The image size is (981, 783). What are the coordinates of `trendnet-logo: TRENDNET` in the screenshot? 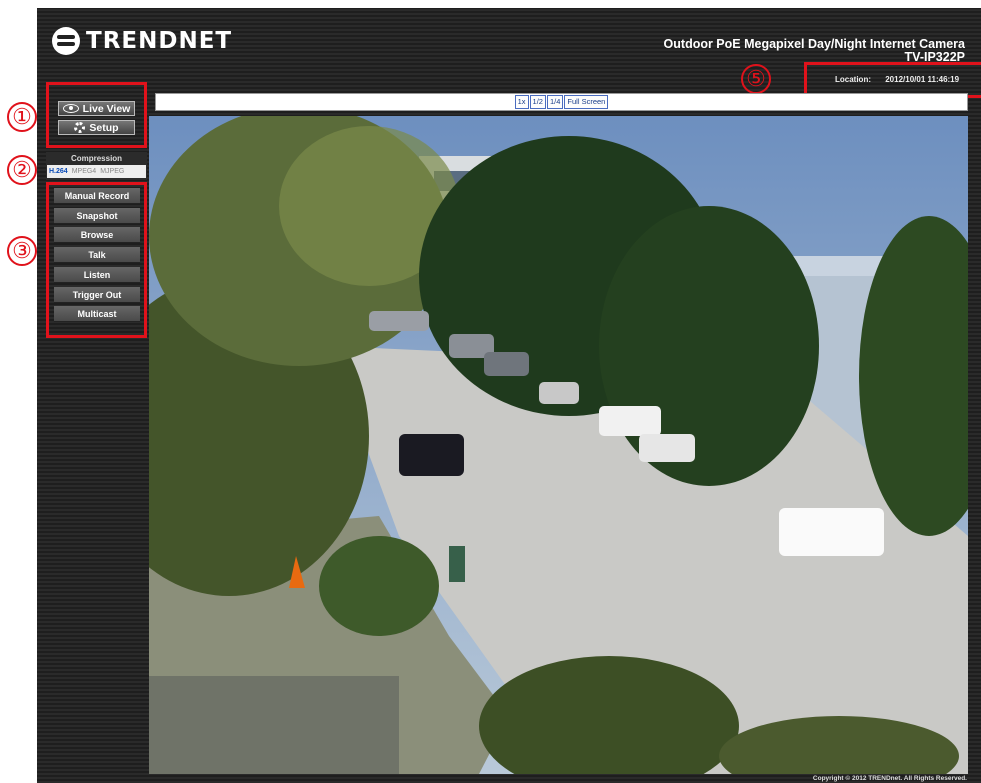 It's located at (142, 41).